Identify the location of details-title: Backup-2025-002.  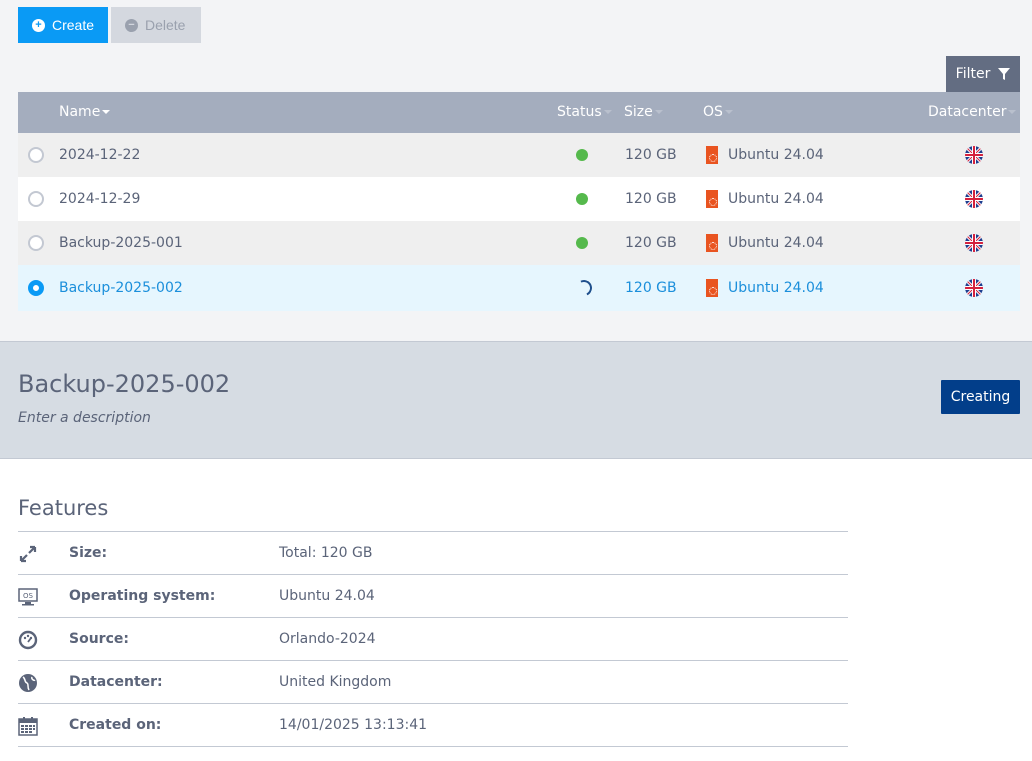
(124, 384).